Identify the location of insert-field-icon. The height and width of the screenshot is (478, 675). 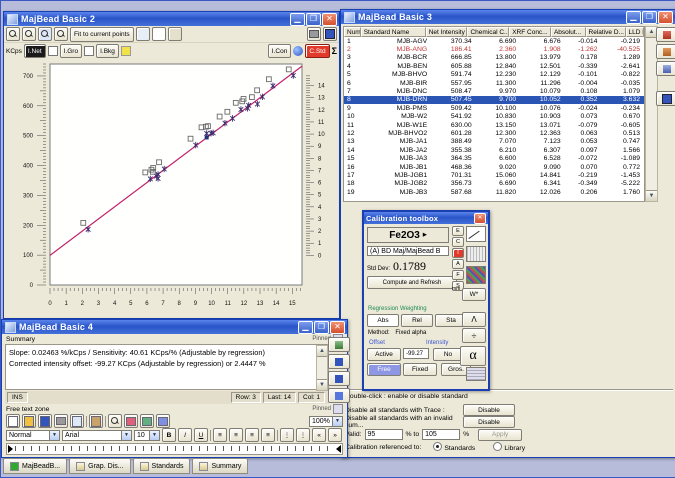
(163, 421).